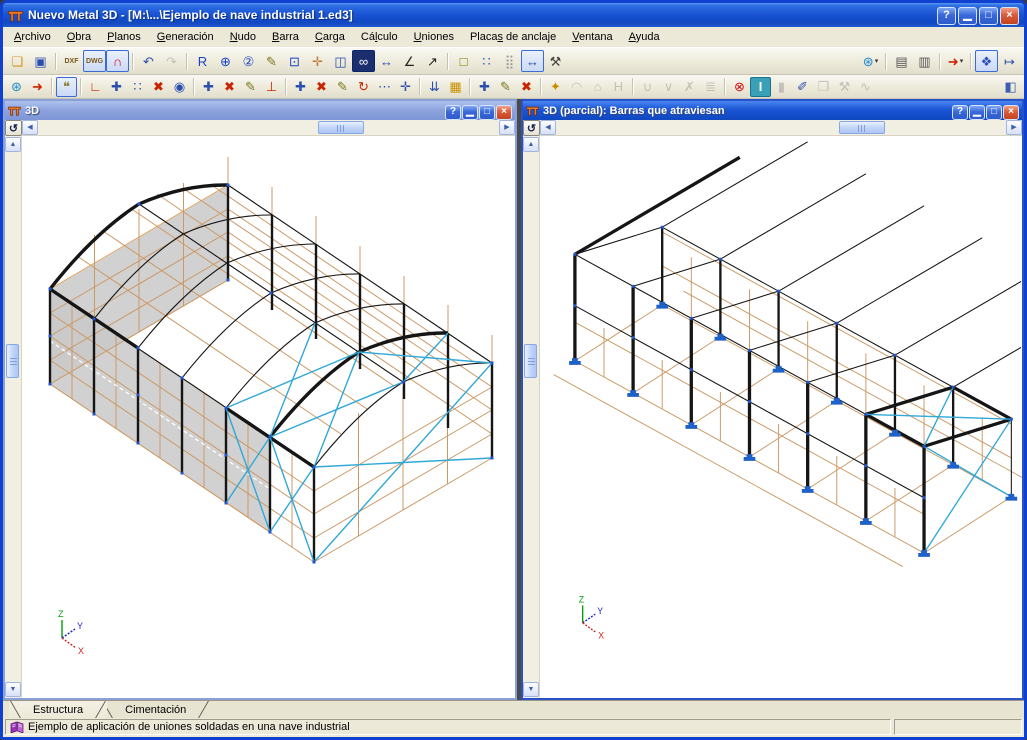  What do you see at coordinates (668, 87) in the screenshot?
I see `truss-up-button: ∨` at bounding box center [668, 87].